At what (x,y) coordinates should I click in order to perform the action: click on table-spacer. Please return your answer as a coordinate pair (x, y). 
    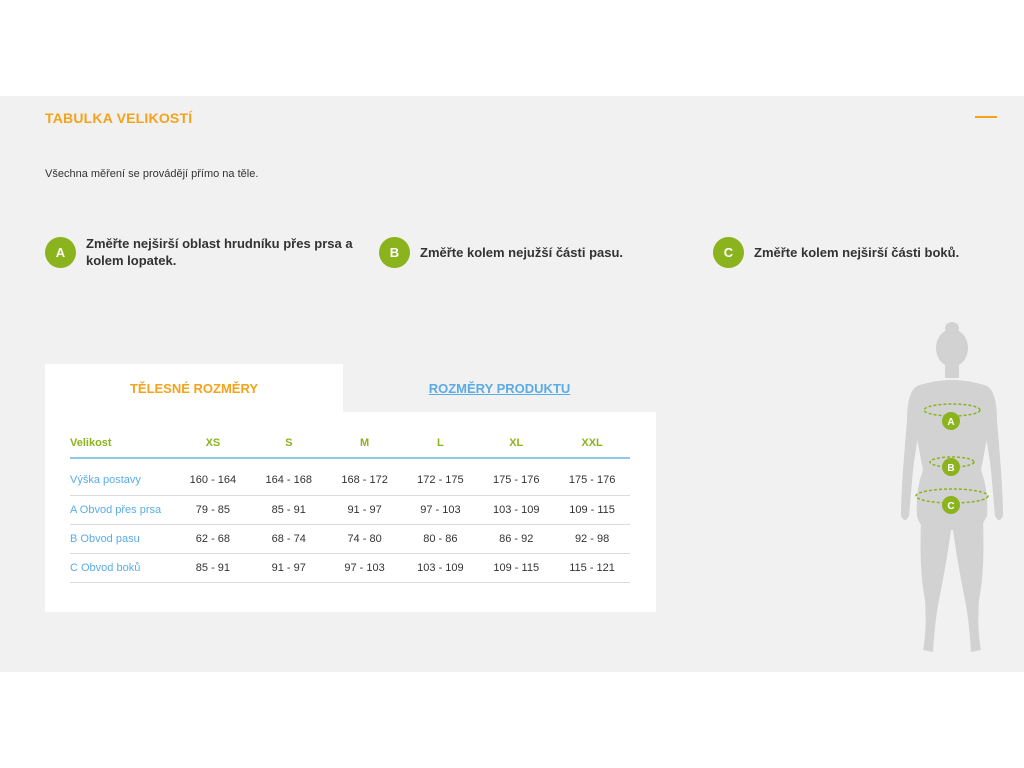
    Looking at the image, I should click on (350, 462).